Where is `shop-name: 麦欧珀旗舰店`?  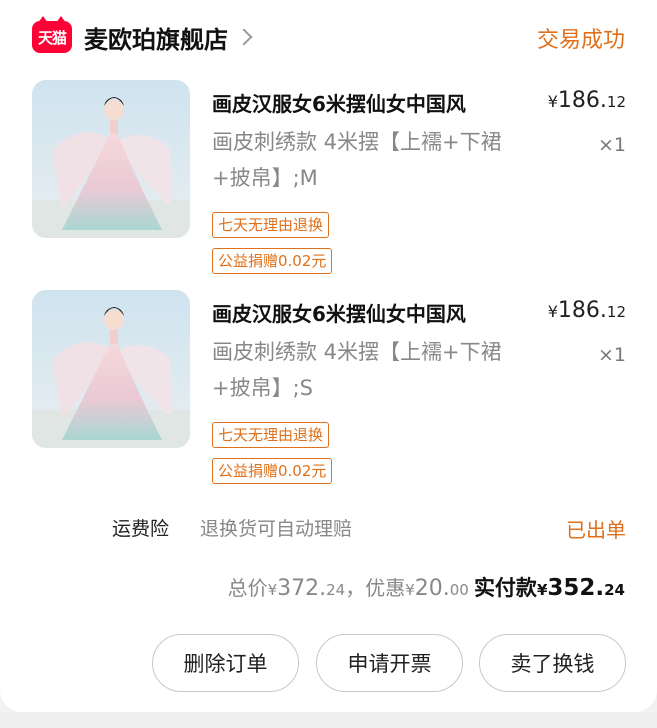 shop-name: 麦欧珀旗舰店 is located at coordinates (156, 37).